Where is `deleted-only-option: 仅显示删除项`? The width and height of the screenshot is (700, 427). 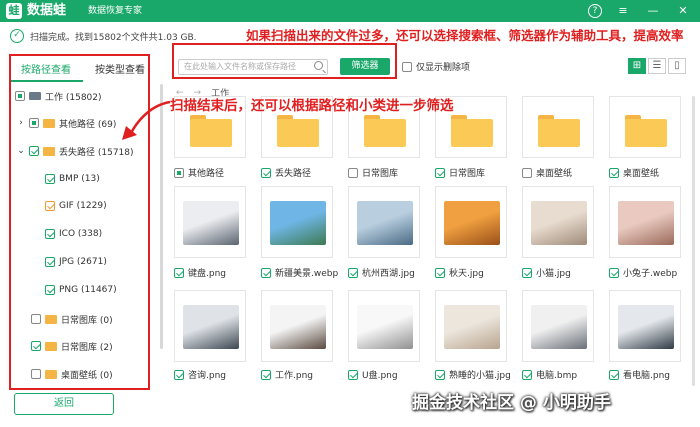
deleted-only-option: 仅显示删除项 is located at coordinates (436, 66).